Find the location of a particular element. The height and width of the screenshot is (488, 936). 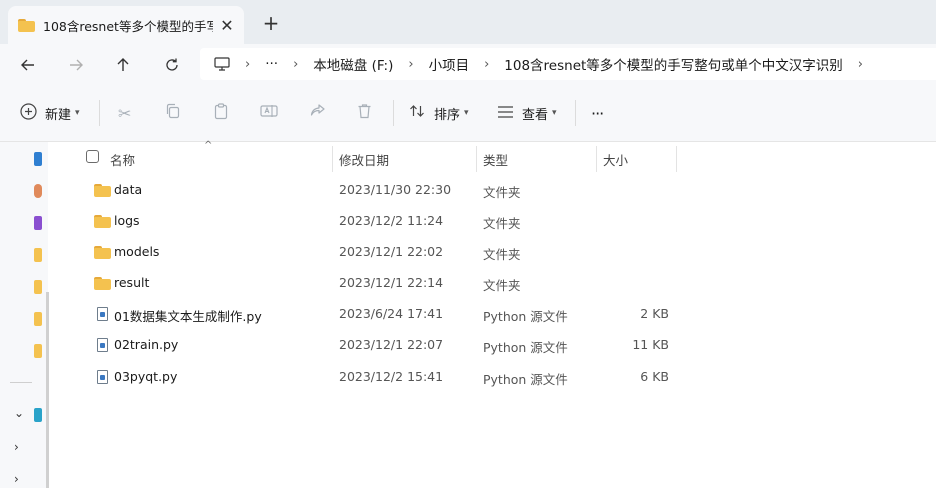

refresh-icon is located at coordinates (172, 65).